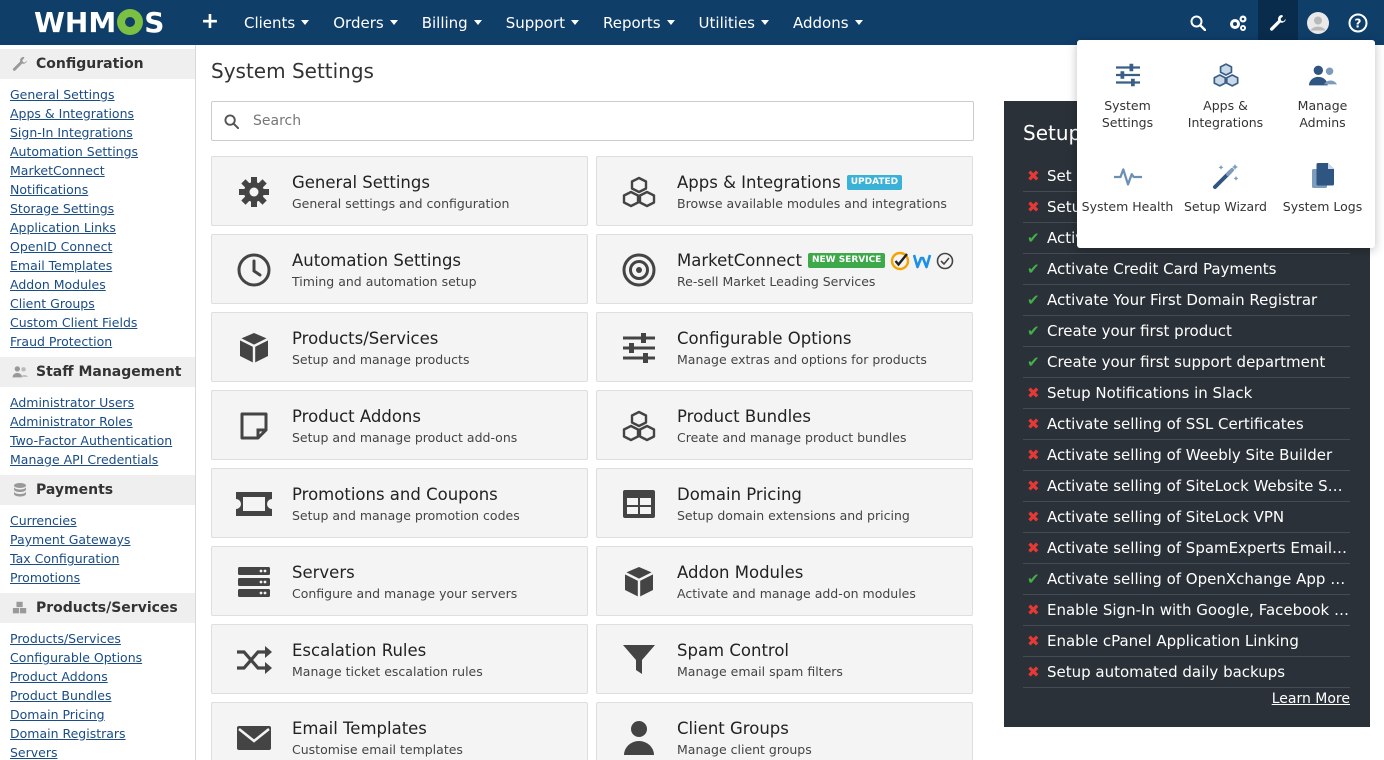 The height and width of the screenshot is (760, 1384). Describe the element at coordinates (210, 21) in the screenshot. I see `plus-icon: +` at that location.